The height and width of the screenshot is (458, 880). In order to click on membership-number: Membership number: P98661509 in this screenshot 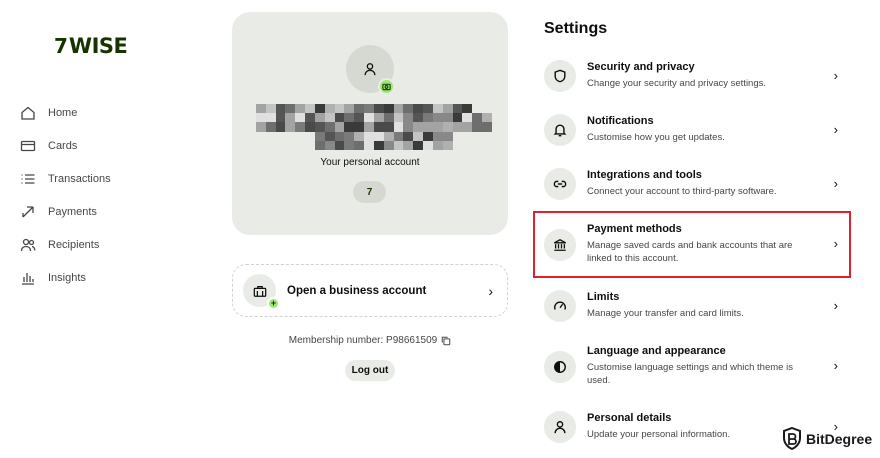, I will do `click(370, 340)`.